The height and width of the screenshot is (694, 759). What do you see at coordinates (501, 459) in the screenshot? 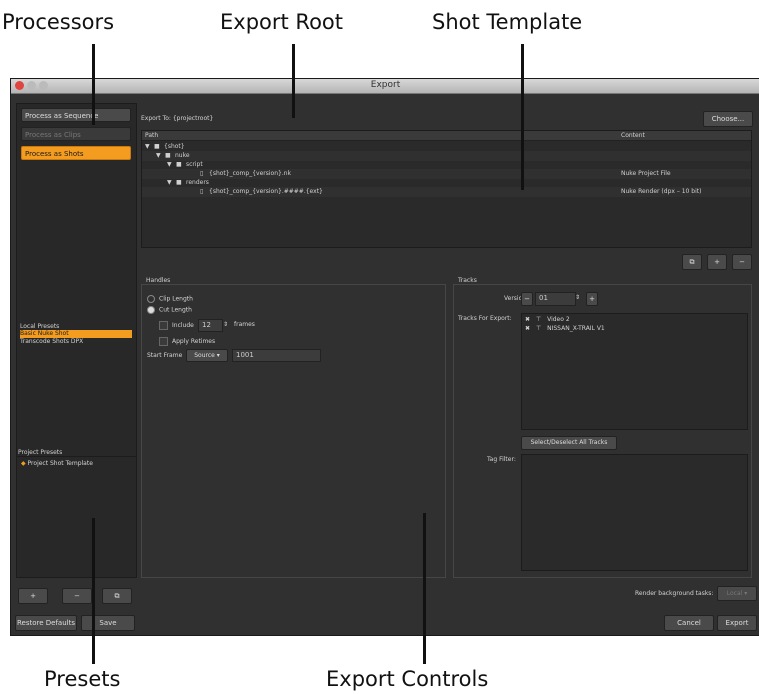
I see `tag-filter-label: Tag Filter:` at bounding box center [501, 459].